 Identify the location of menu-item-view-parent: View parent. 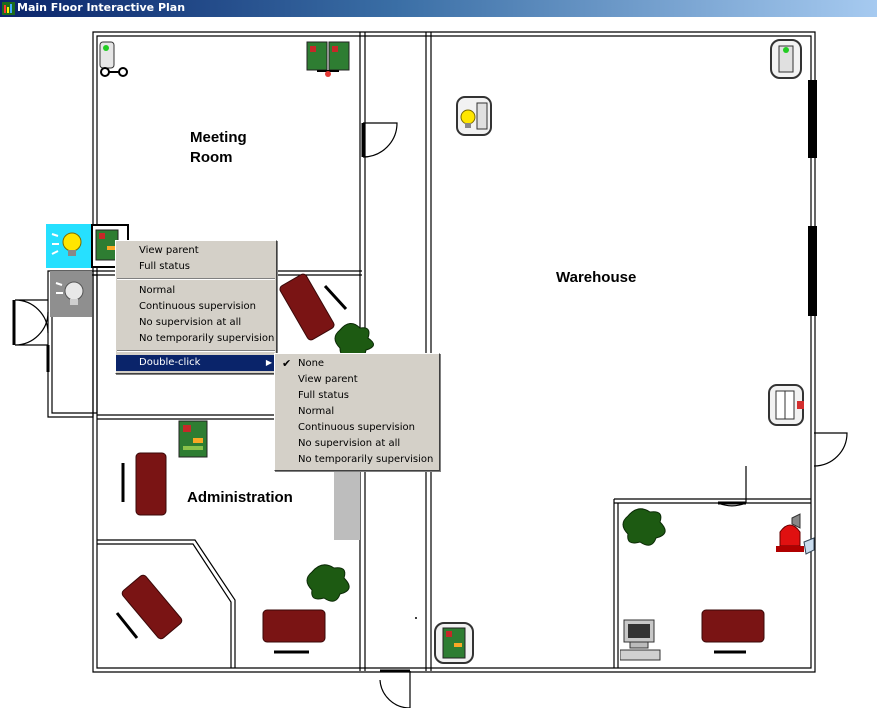
(196, 251).